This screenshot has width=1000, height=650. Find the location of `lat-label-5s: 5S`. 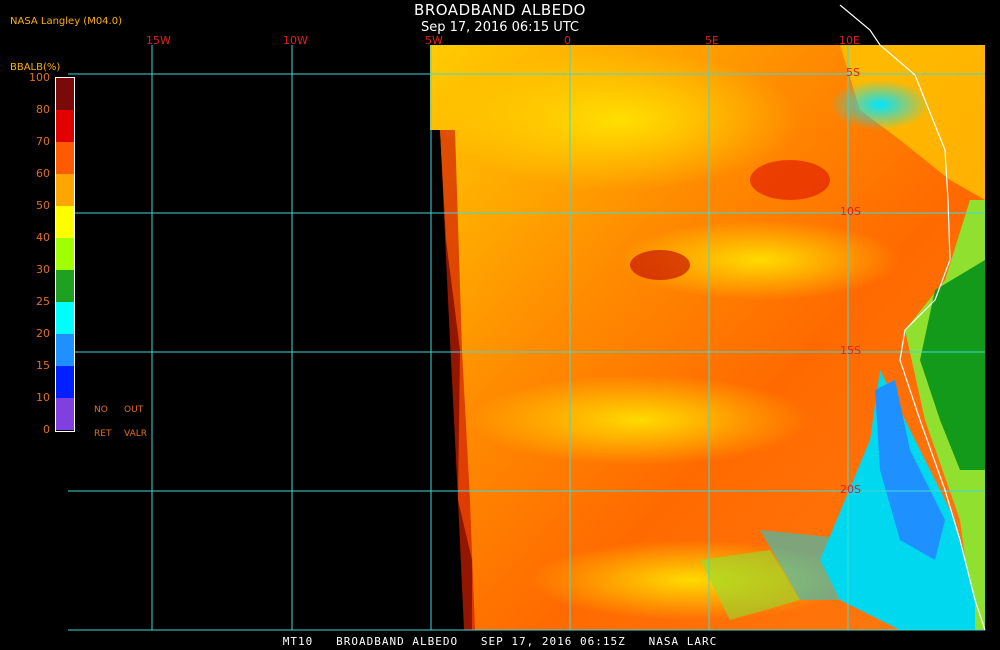

lat-label-5s: 5S is located at coordinates (853, 72).